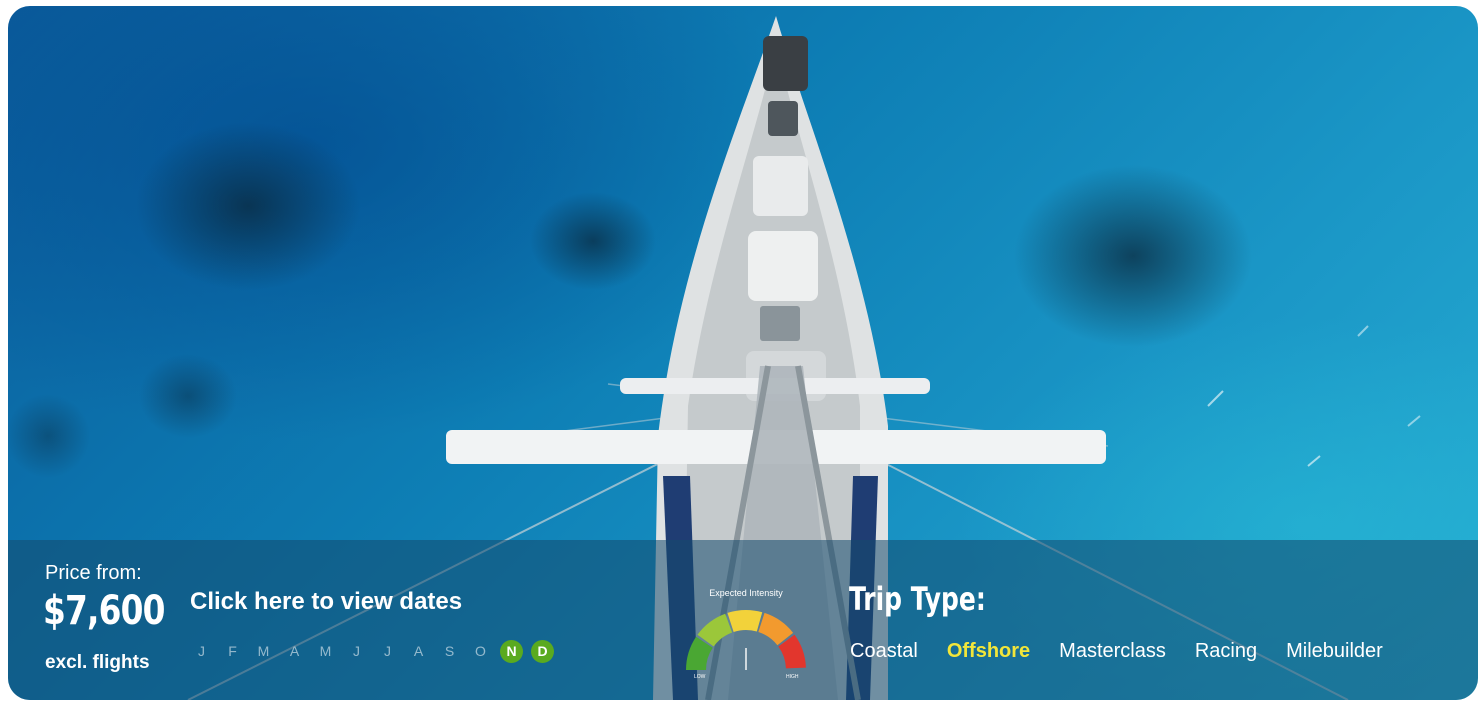  Describe the element at coordinates (1334, 651) in the screenshot. I see `trip-type-milebuilder: Milebuilder` at that location.